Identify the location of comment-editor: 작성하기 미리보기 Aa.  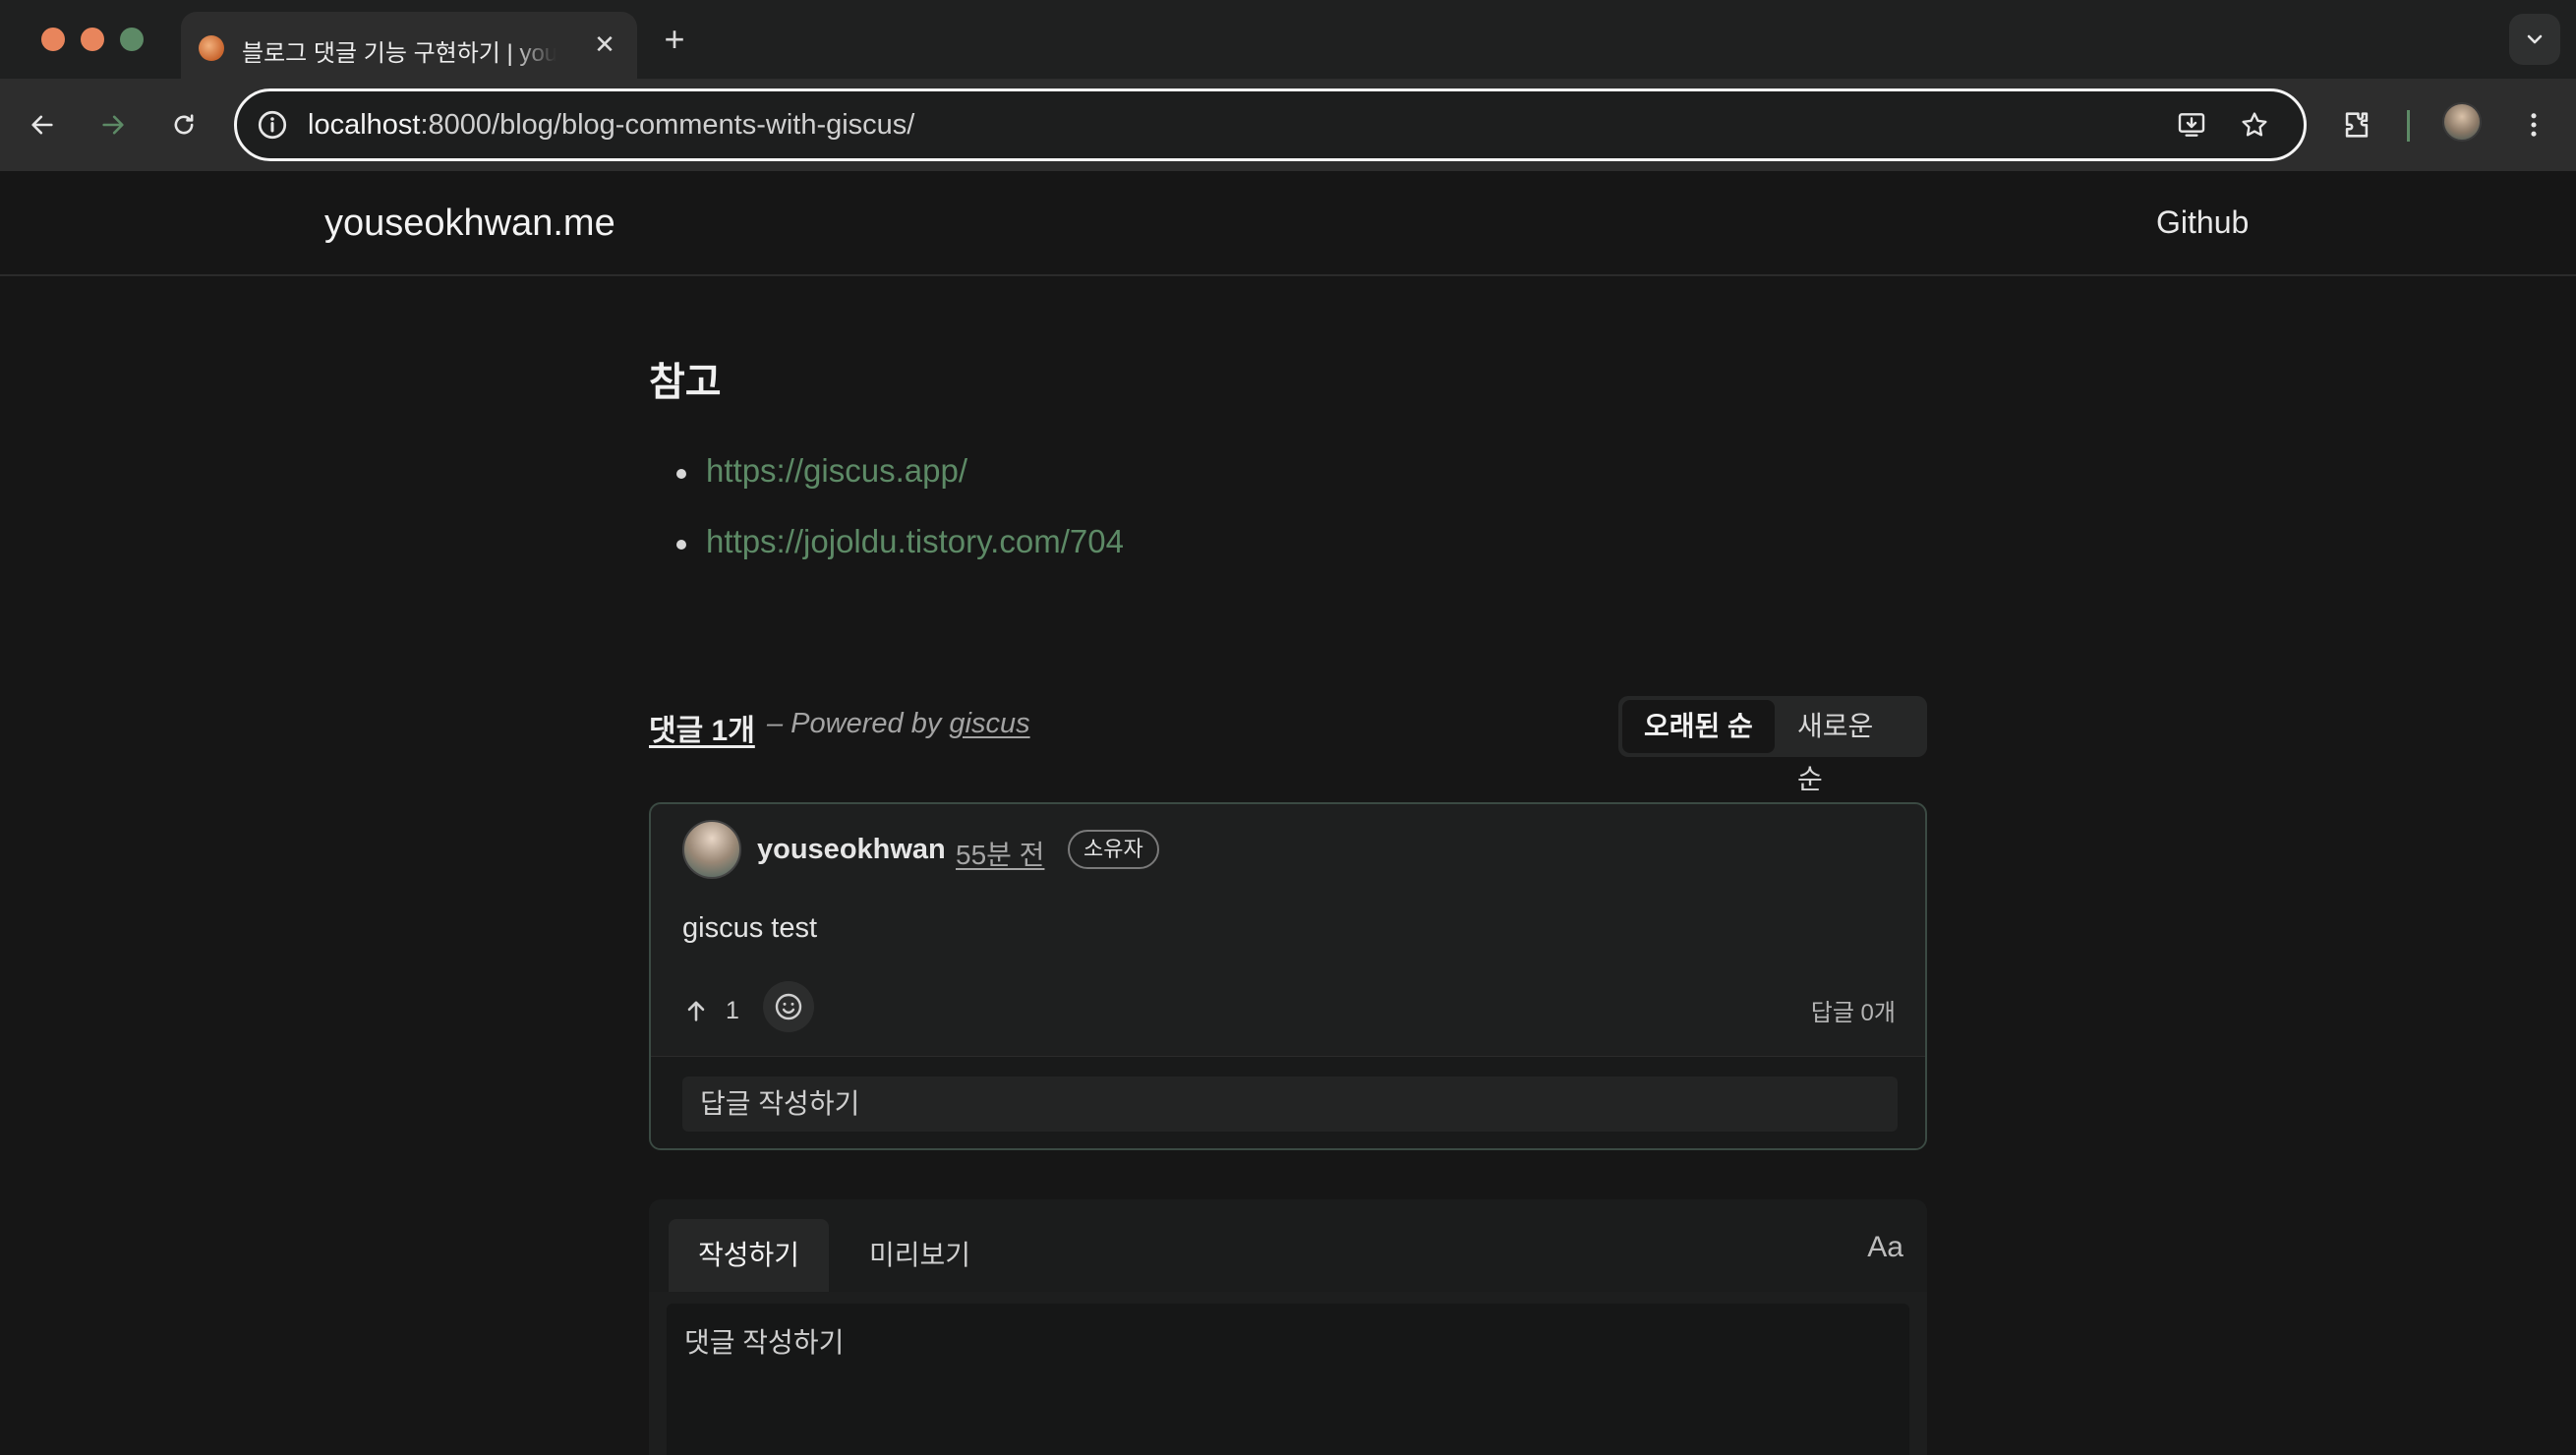
(1288, 1327).